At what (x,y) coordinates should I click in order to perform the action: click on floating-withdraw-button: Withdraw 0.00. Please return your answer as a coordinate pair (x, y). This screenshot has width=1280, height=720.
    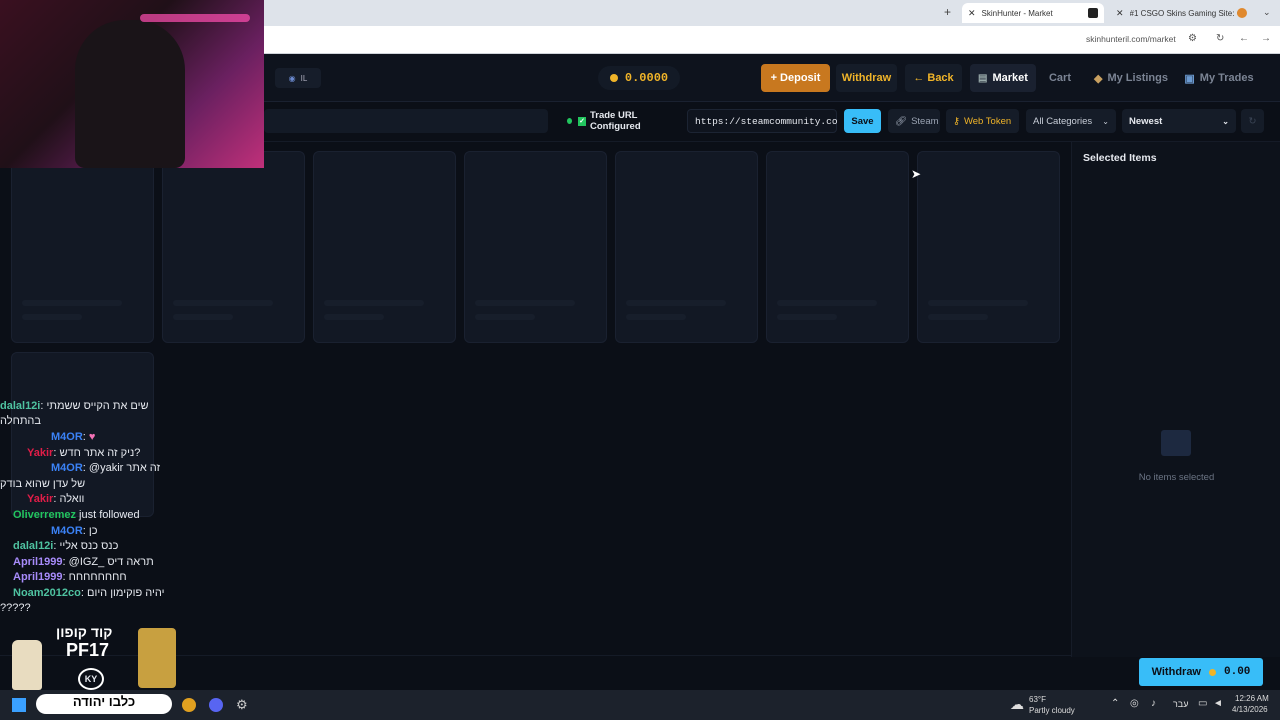
    Looking at the image, I should click on (1201, 672).